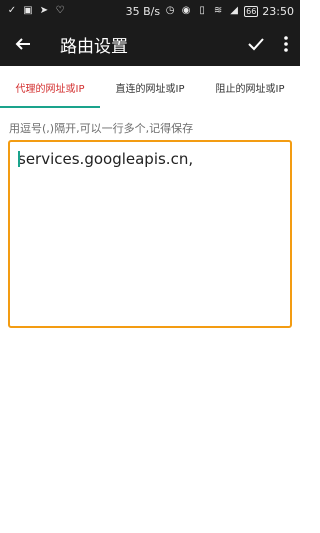 Image resolution: width=320 pixels, height=533 pixels. I want to click on status-left: ✓ ▣ ➤ ♡, so click(36, 11).